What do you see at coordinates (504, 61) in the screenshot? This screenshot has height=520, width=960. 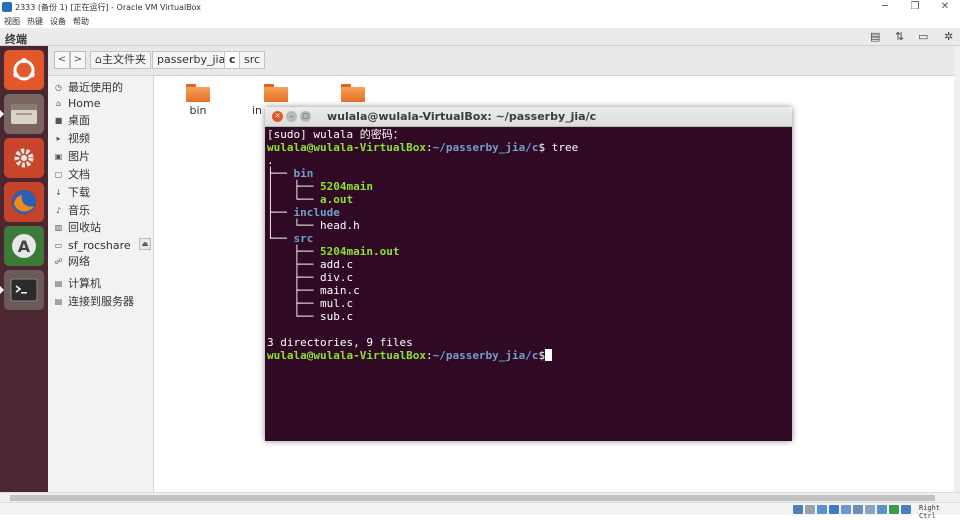 I see `file-manager-toolbar: < > ⌂主文件夹 passerby_jia c src` at bounding box center [504, 61].